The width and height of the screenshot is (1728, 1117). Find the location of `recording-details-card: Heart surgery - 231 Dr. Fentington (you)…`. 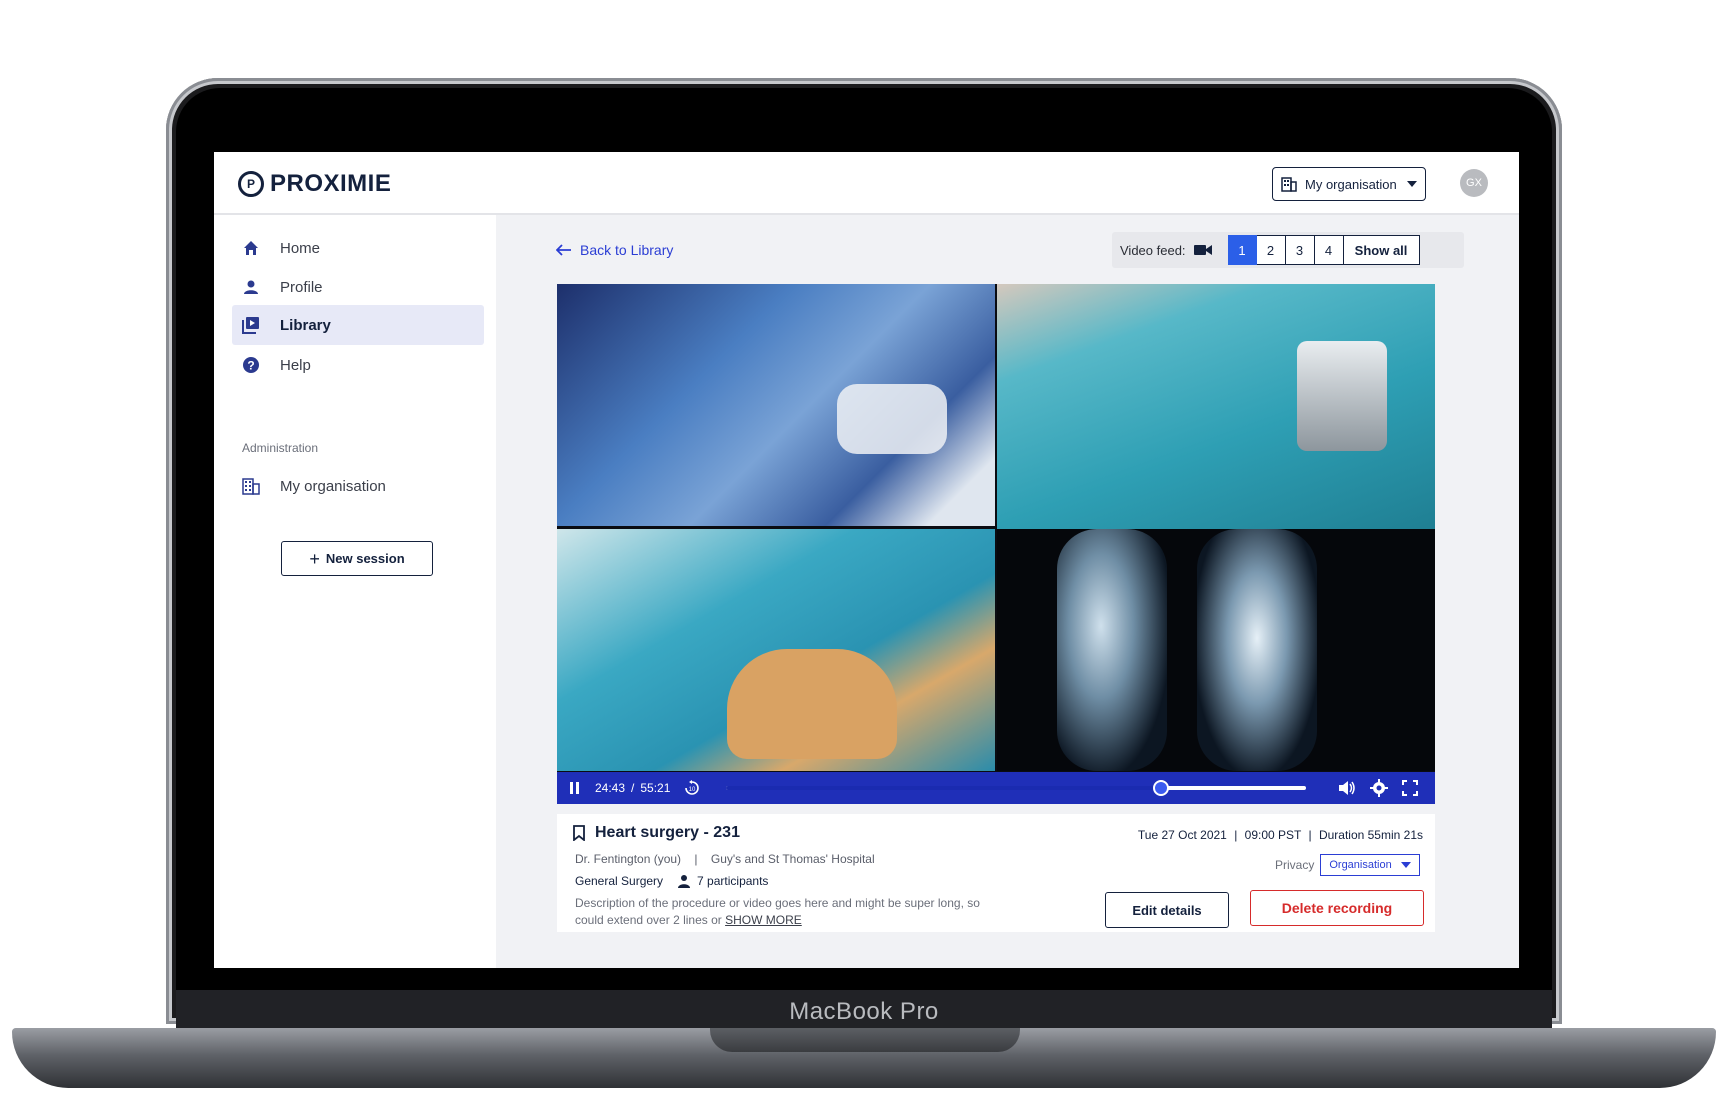

recording-details-card: Heart surgery - 231 Dr. Fentington (you)… is located at coordinates (996, 873).